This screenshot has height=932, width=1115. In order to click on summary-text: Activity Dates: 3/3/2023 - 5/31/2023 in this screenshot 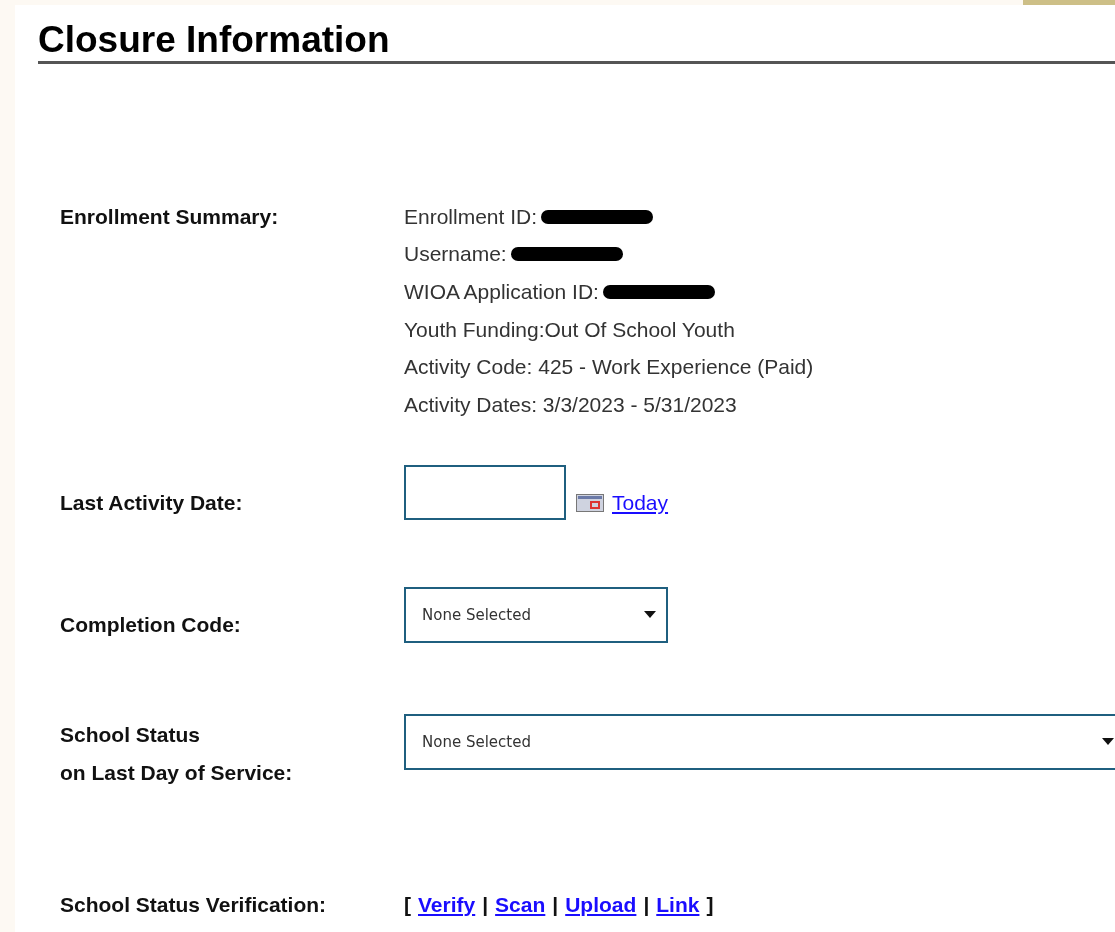, I will do `click(570, 404)`.